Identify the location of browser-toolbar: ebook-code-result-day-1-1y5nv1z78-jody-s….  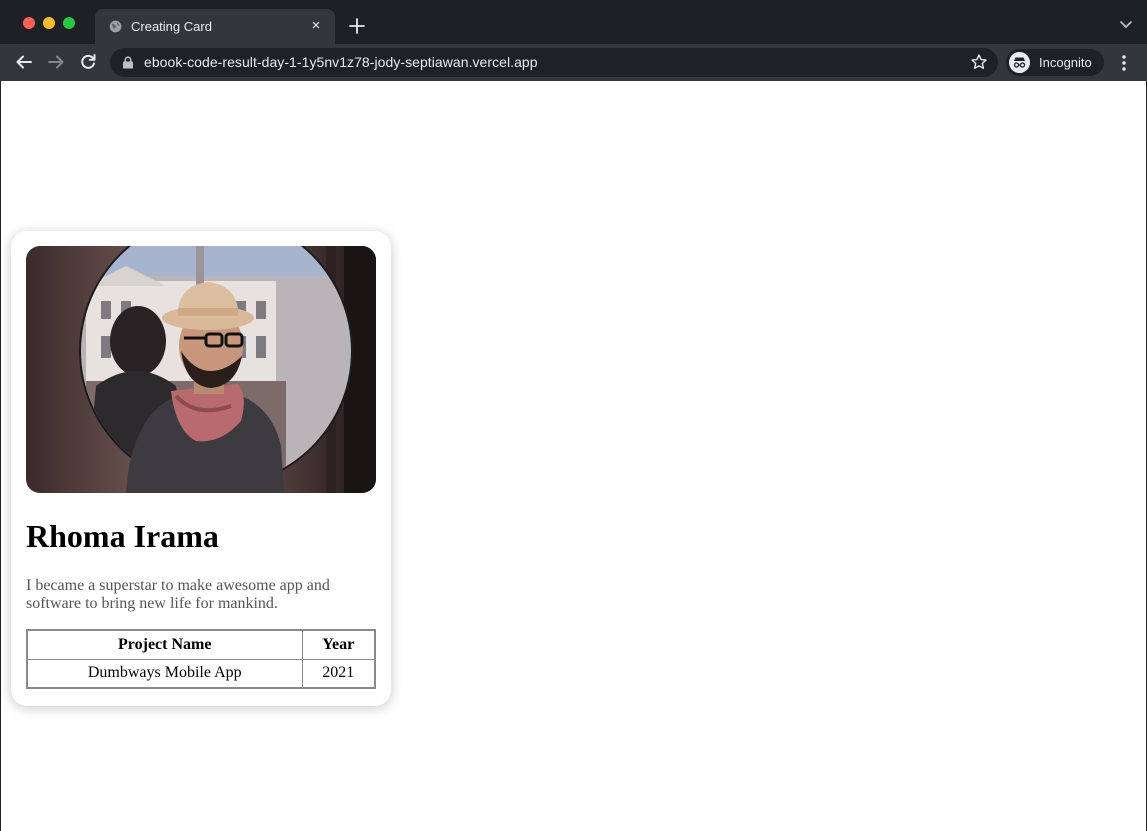
(573, 62).